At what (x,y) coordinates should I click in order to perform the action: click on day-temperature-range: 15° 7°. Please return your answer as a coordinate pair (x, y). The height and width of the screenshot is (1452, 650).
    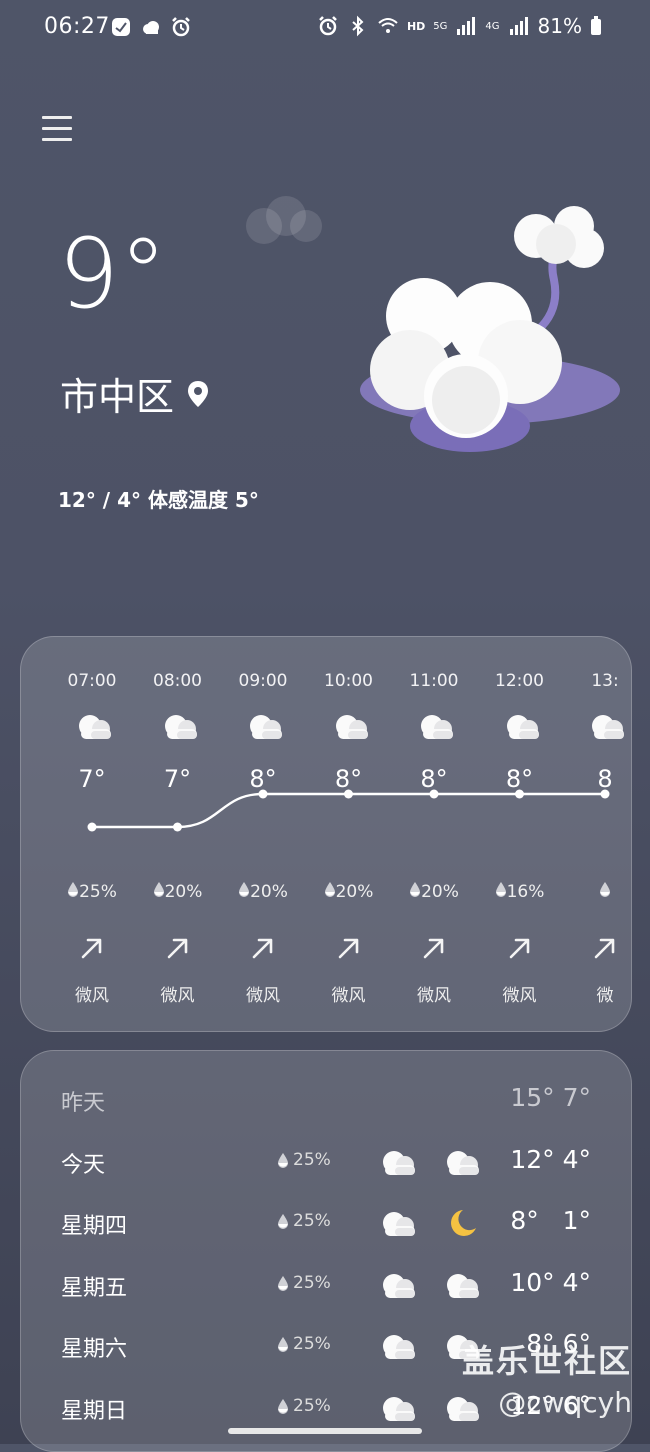
    Looking at the image, I should click on (550, 1097).